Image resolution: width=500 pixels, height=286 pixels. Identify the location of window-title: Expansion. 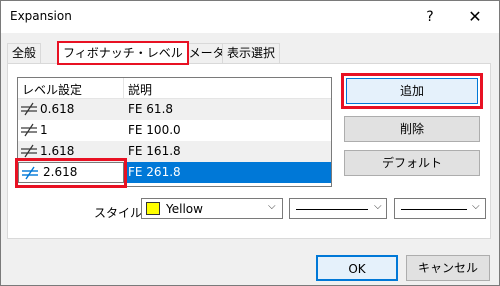
(41, 16).